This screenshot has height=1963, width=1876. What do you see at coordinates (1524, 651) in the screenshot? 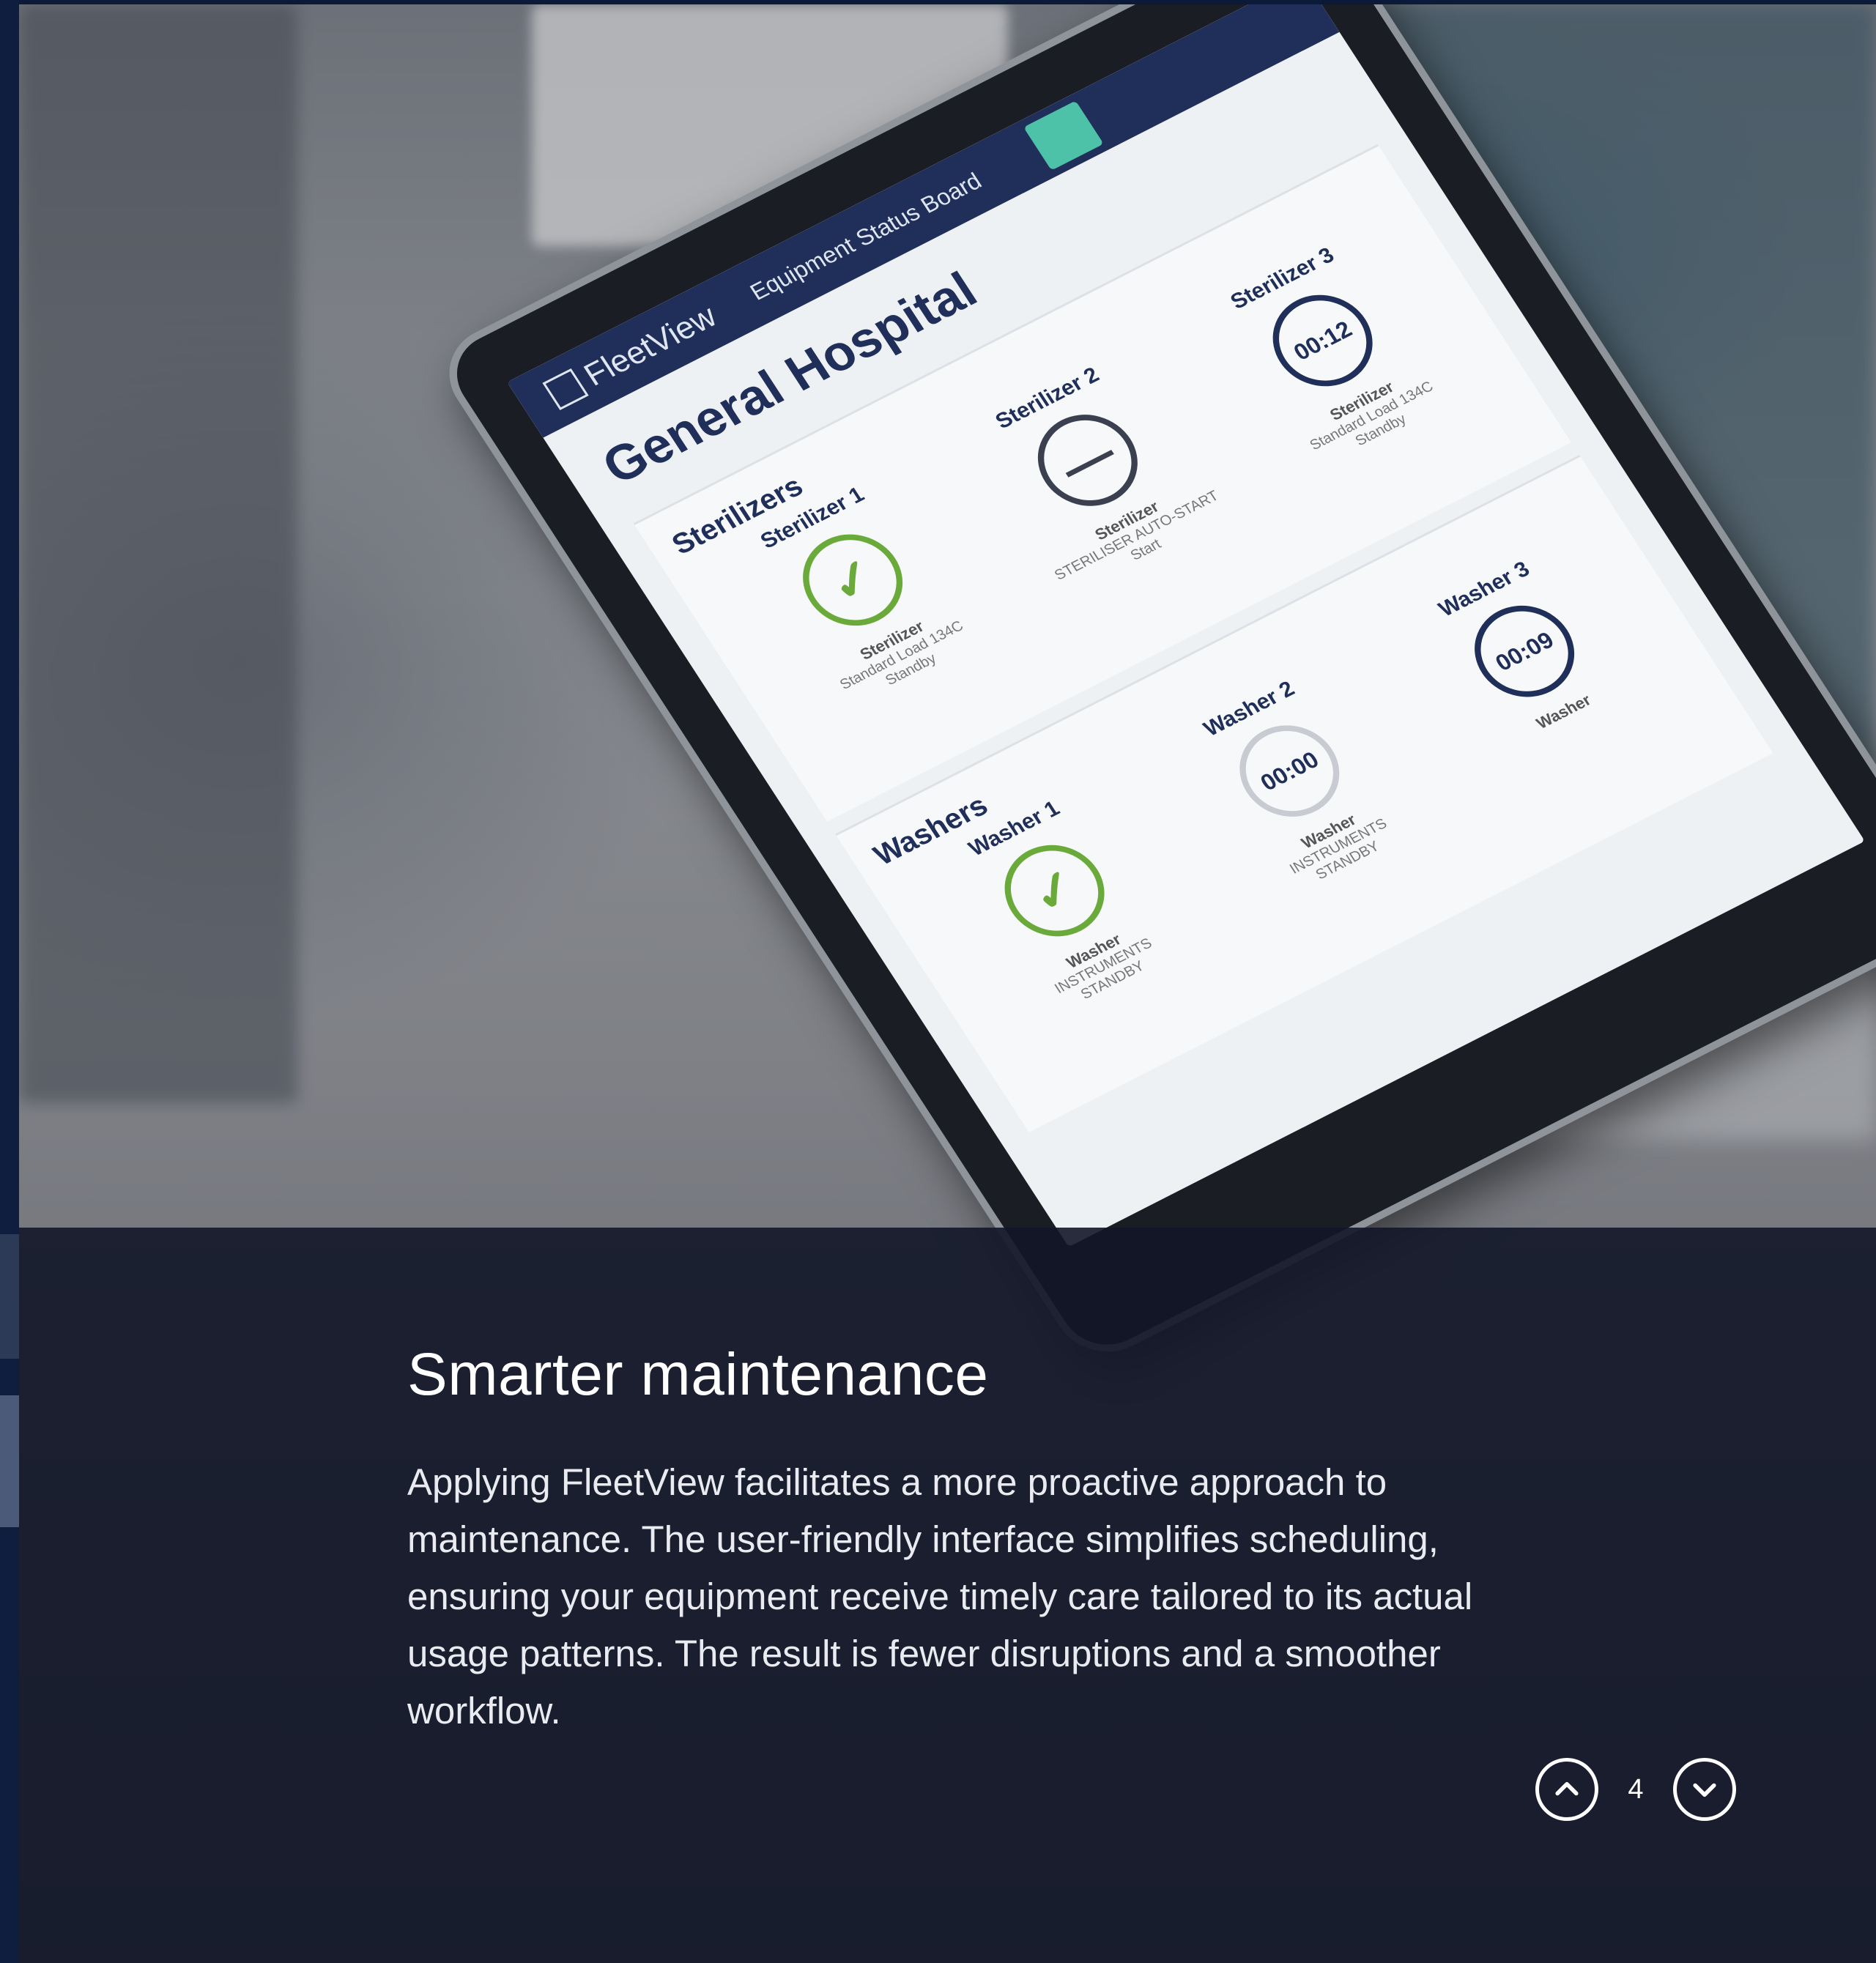
I see `status-dial: 00:09` at bounding box center [1524, 651].